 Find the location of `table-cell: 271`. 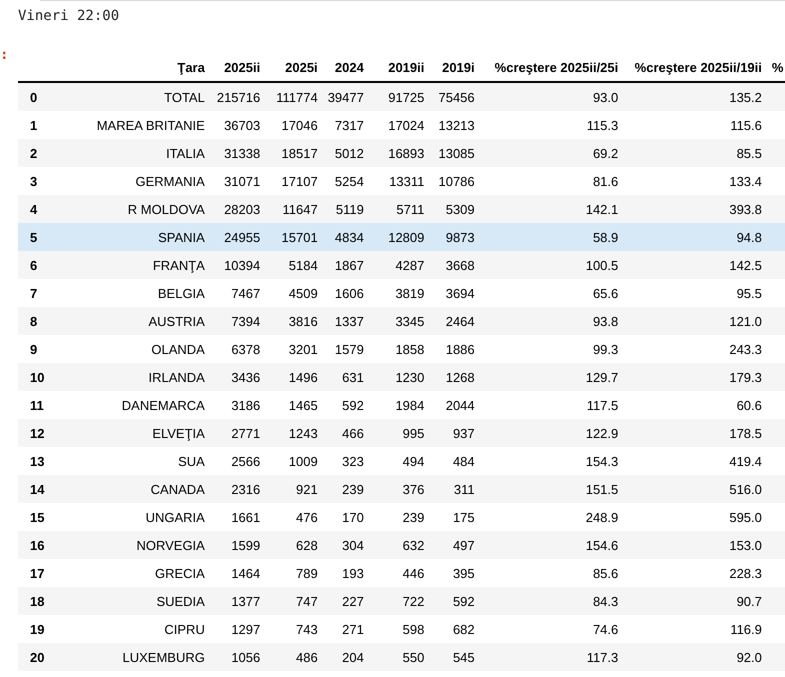

table-cell: 271 is located at coordinates (345, 629).